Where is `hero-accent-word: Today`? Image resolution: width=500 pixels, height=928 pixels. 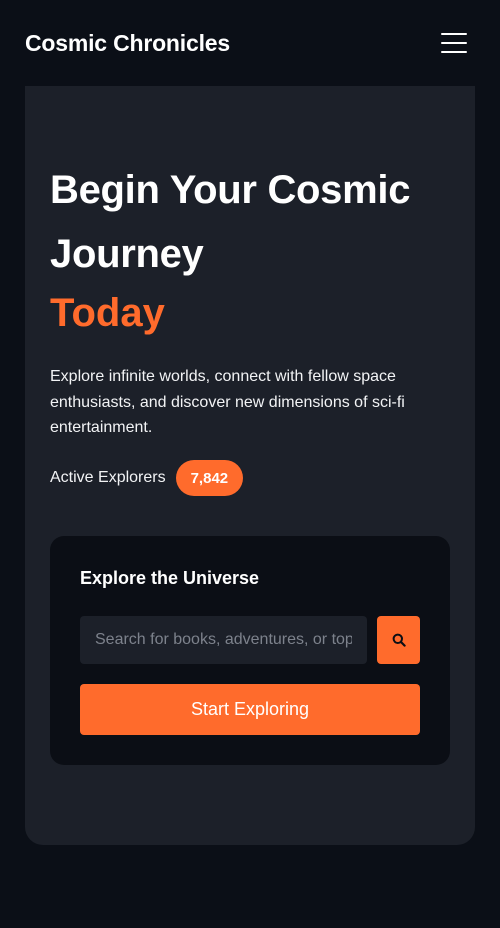
hero-accent-word: Today is located at coordinates (107, 313).